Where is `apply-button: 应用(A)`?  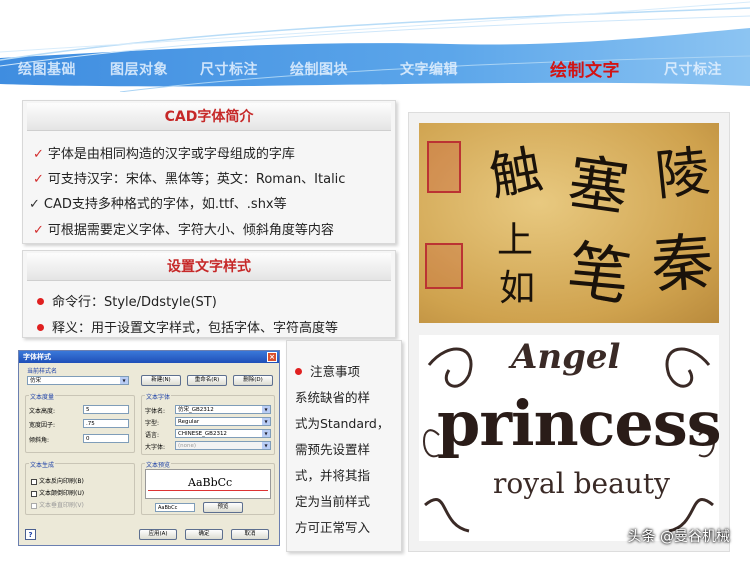 apply-button: 应用(A) is located at coordinates (158, 534).